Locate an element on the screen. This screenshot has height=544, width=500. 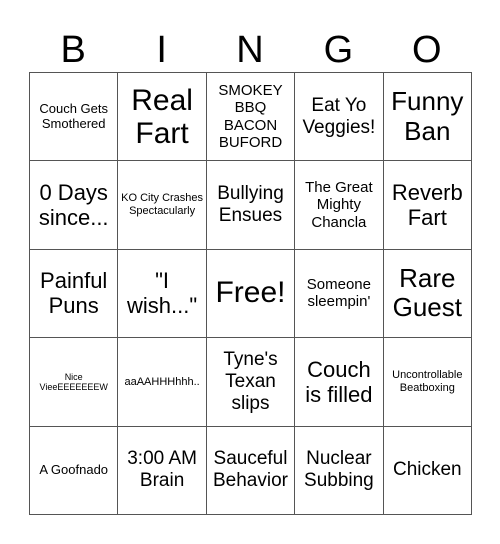
bingo-cell-text: Uncontrollable Beatboxing is located at coordinates (427, 381).